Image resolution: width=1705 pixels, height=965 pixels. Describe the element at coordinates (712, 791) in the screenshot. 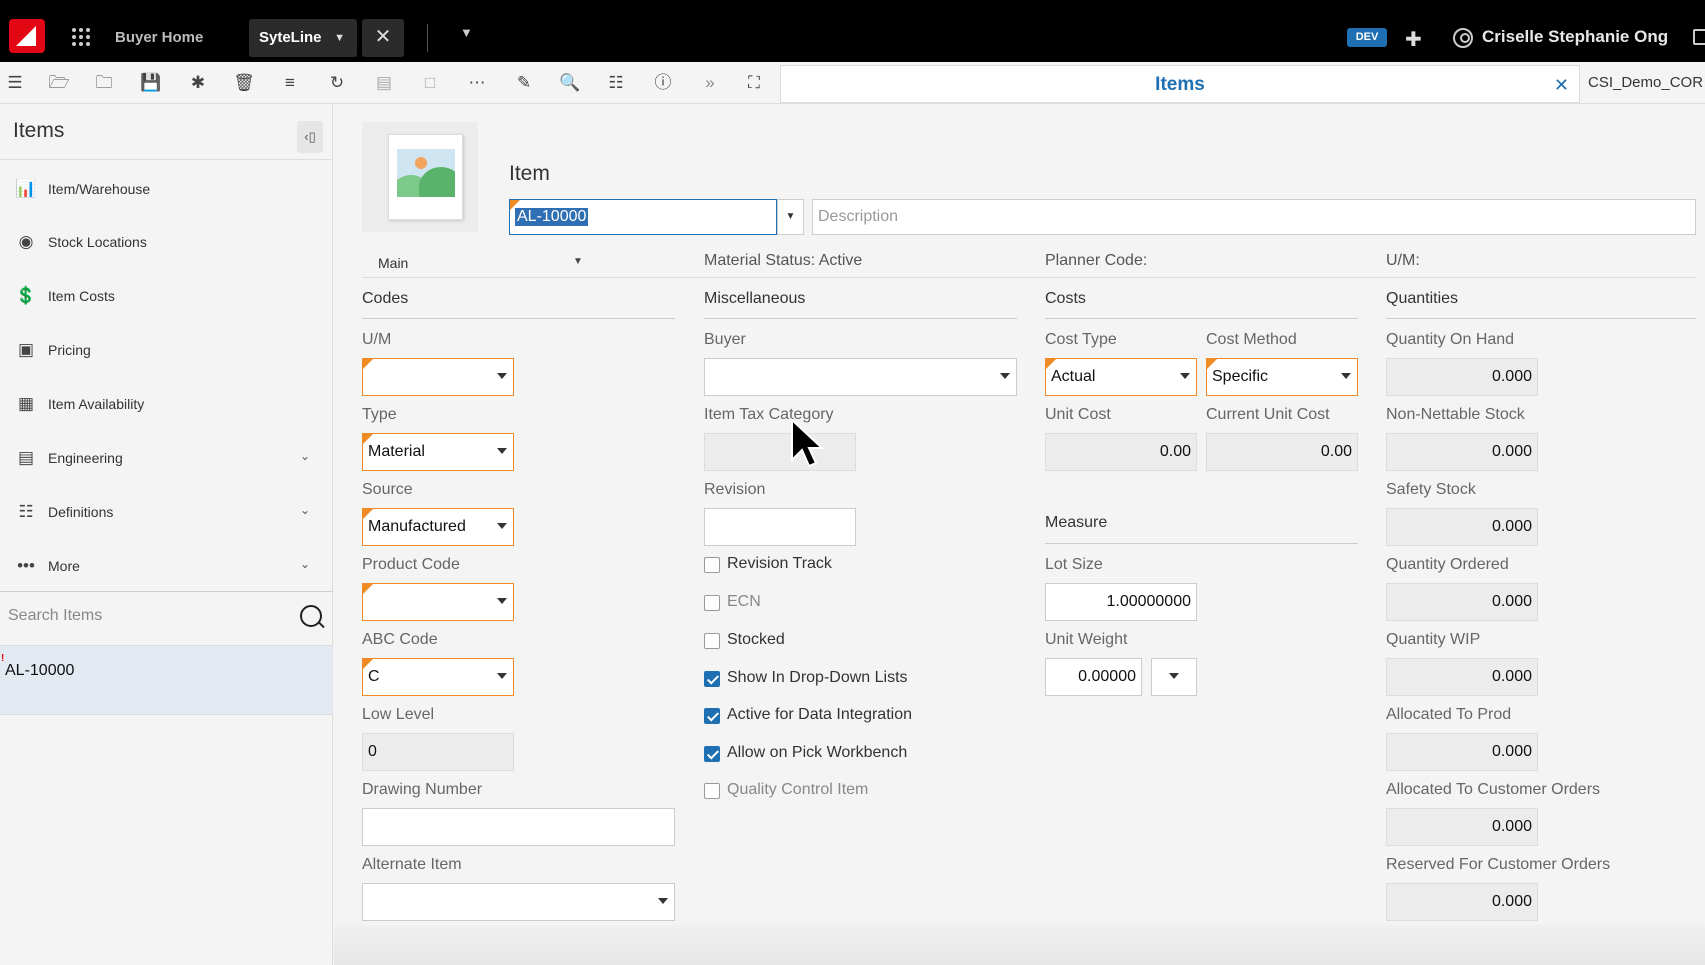

I see `quality-control-checkbox` at that location.